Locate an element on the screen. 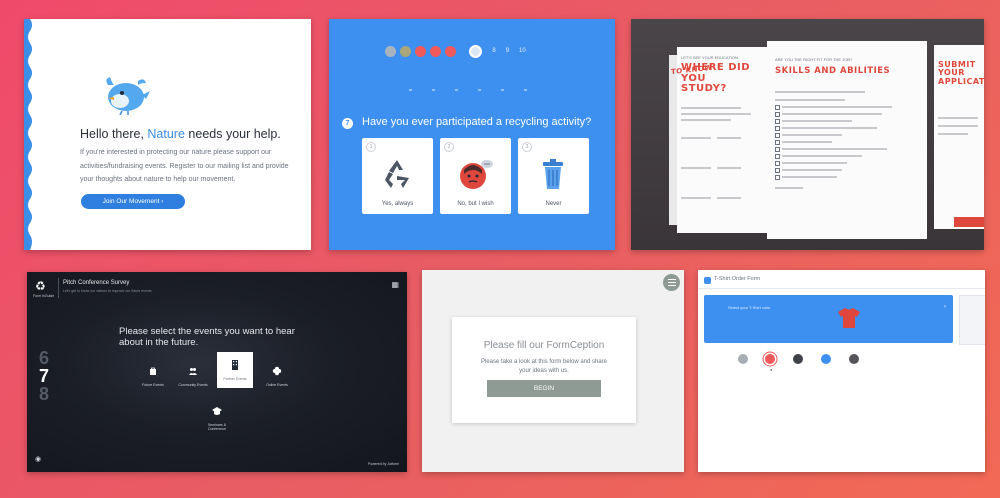 The image size is (1000, 498). option-label: Never is located at coordinates (553, 204).